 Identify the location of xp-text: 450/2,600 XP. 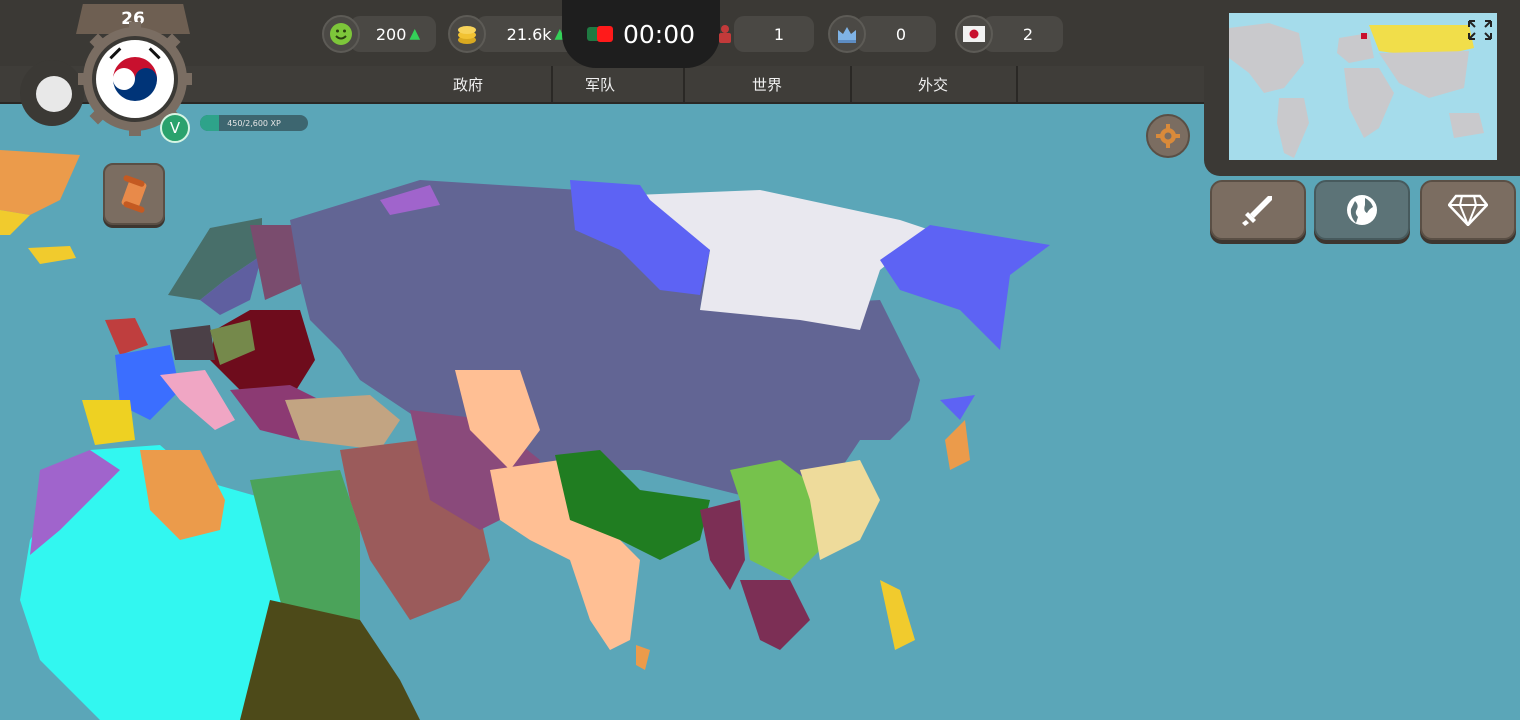
(254, 123).